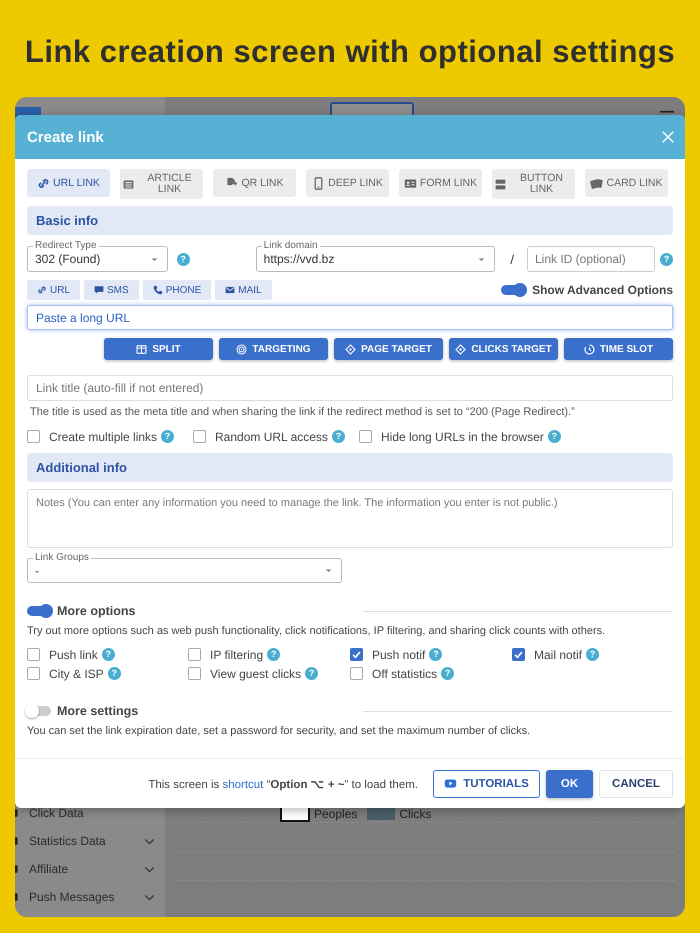 Image resolution: width=700 pixels, height=933 pixels. I want to click on shortcut-note: This screen is shortcut “Option ⌥ + ~” to load them., so click(283, 784).